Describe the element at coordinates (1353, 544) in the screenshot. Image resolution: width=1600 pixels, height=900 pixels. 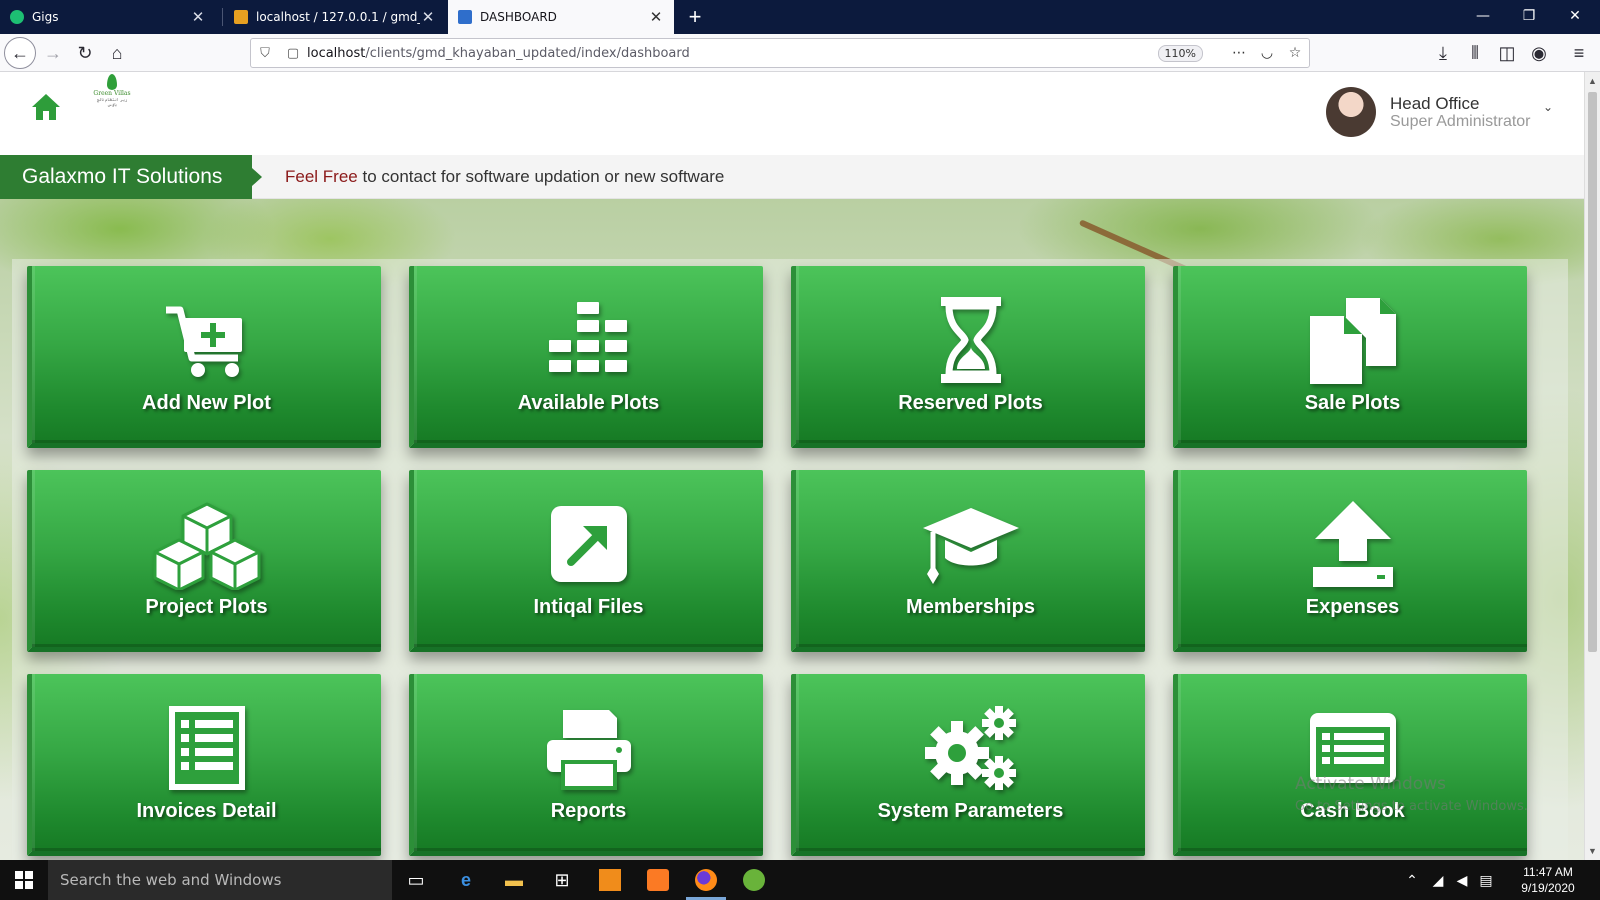
I see `upload-icon` at that location.